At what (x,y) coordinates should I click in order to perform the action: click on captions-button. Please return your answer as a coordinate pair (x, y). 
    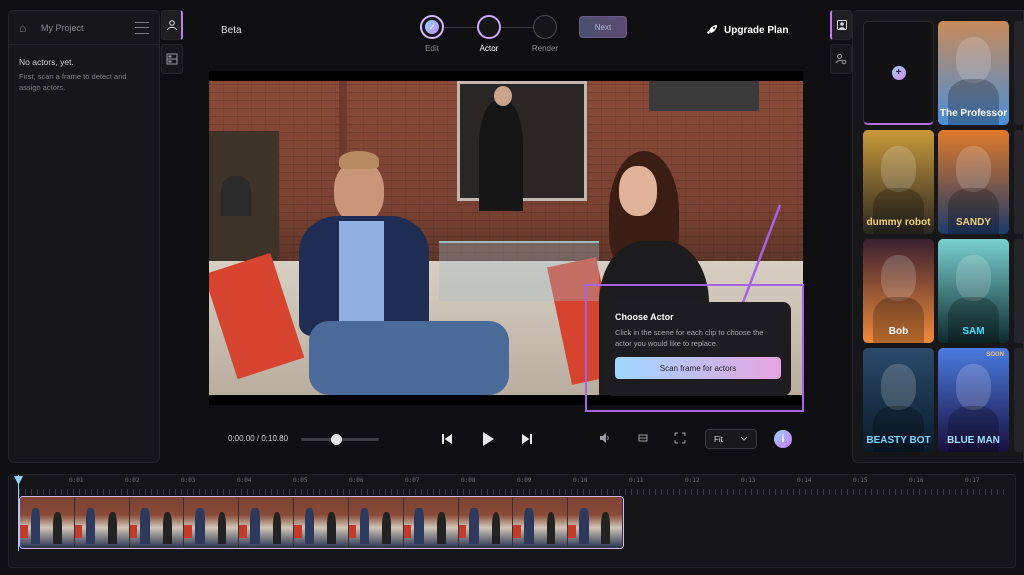
    Looking at the image, I should click on (643, 439).